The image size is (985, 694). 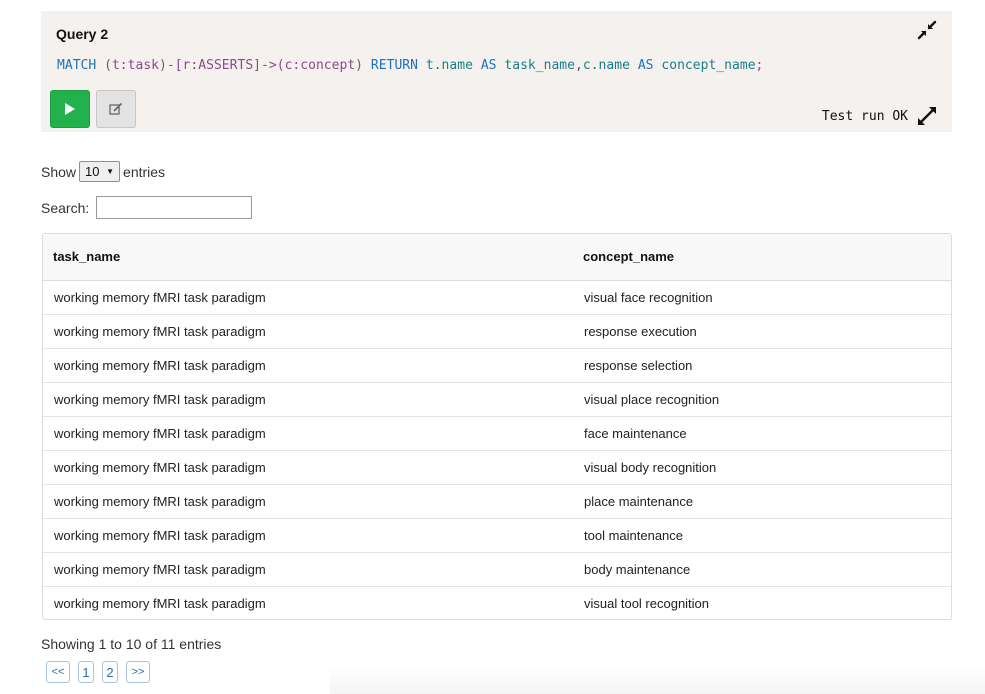 I want to click on edit-query-button, so click(x=116, y=109).